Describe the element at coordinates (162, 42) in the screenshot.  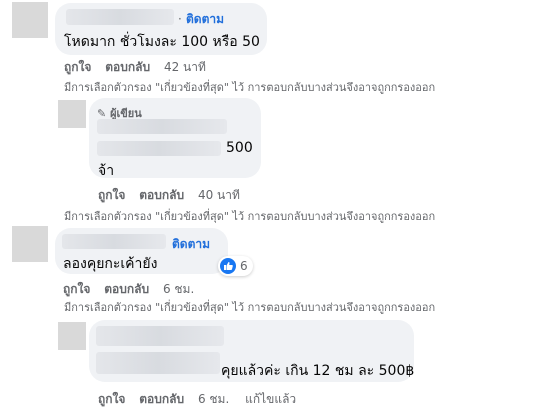
I see `comment-text: โหดมาก ชั่วโมงละ 100 หรือ 50` at that location.